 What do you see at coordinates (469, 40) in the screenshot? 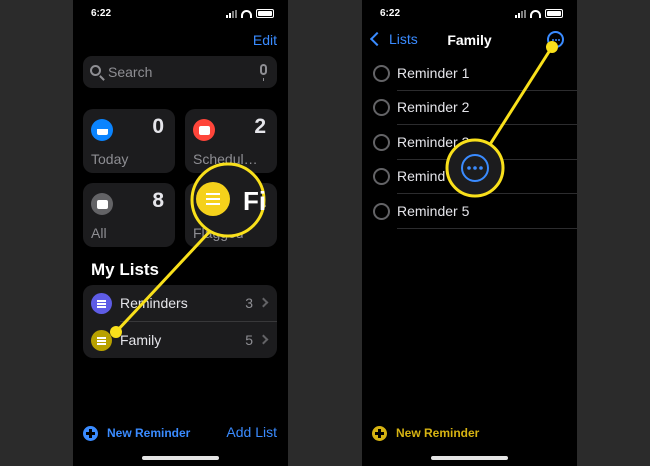
I see `page-title: Family` at bounding box center [469, 40].